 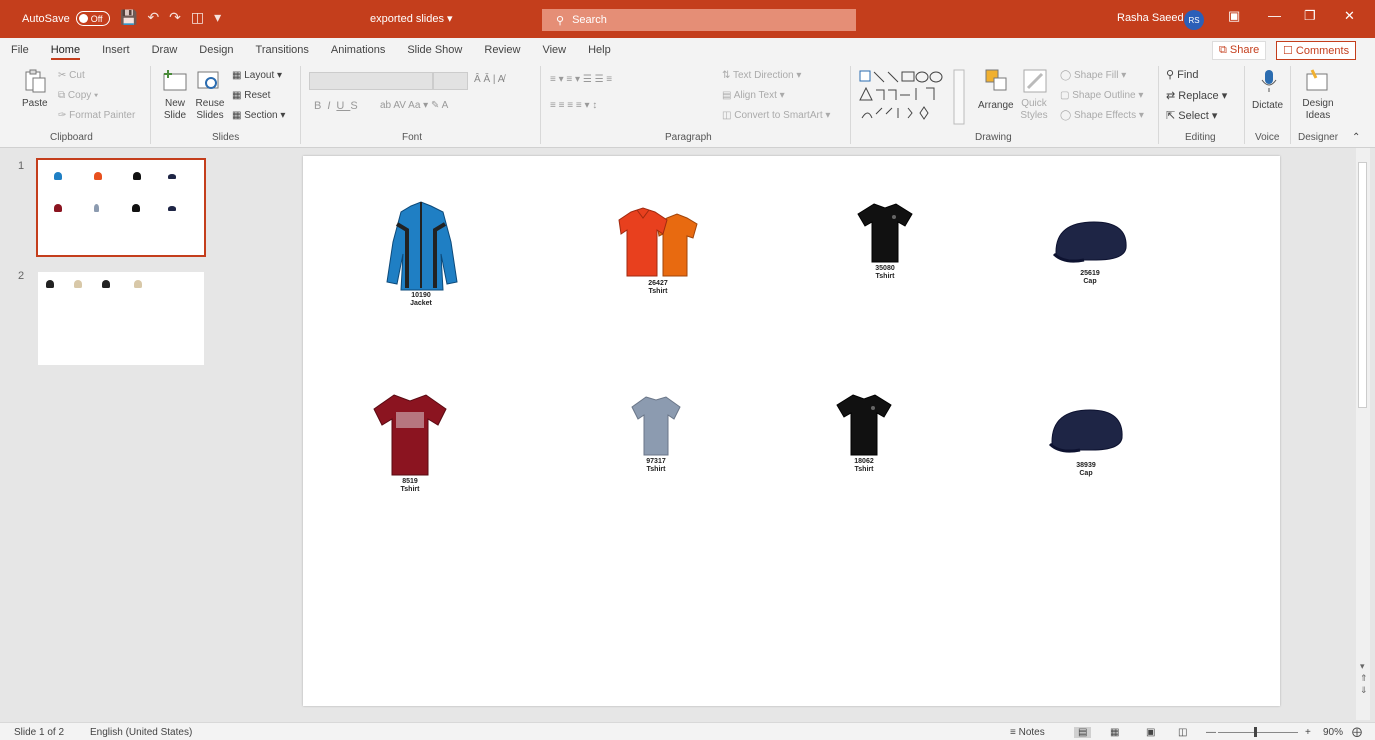 I want to click on collapse-ribbon-icon: ⌃, so click(x=1356, y=137).